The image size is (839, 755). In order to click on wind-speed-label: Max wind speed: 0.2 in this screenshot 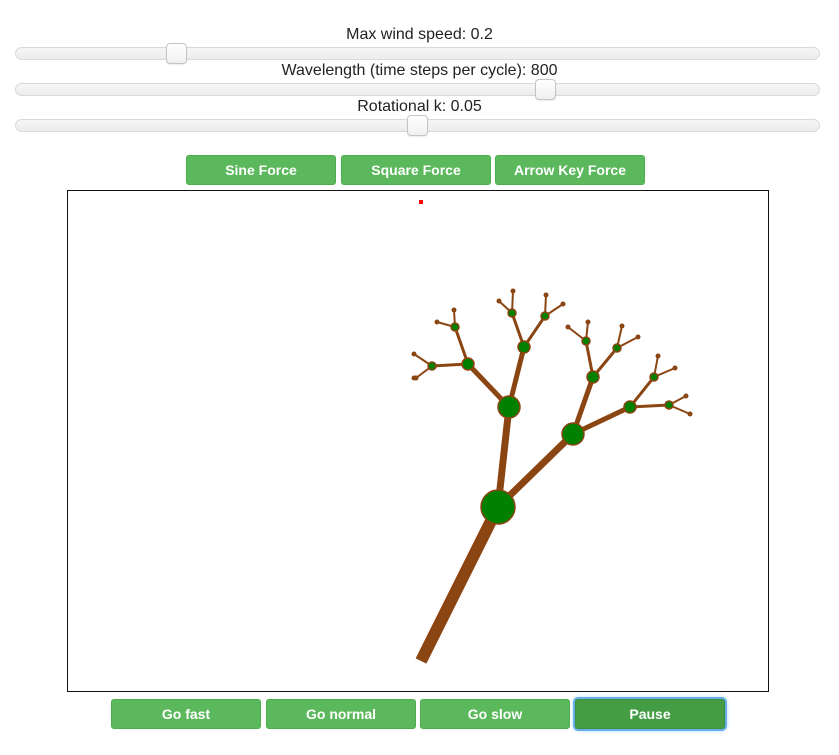, I will do `click(419, 34)`.